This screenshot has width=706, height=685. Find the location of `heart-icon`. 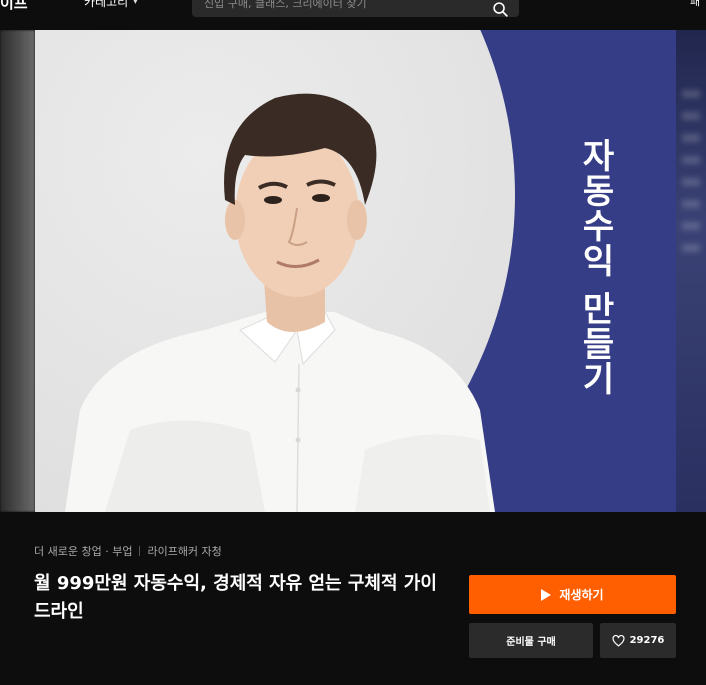

heart-icon is located at coordinates (618, 640).